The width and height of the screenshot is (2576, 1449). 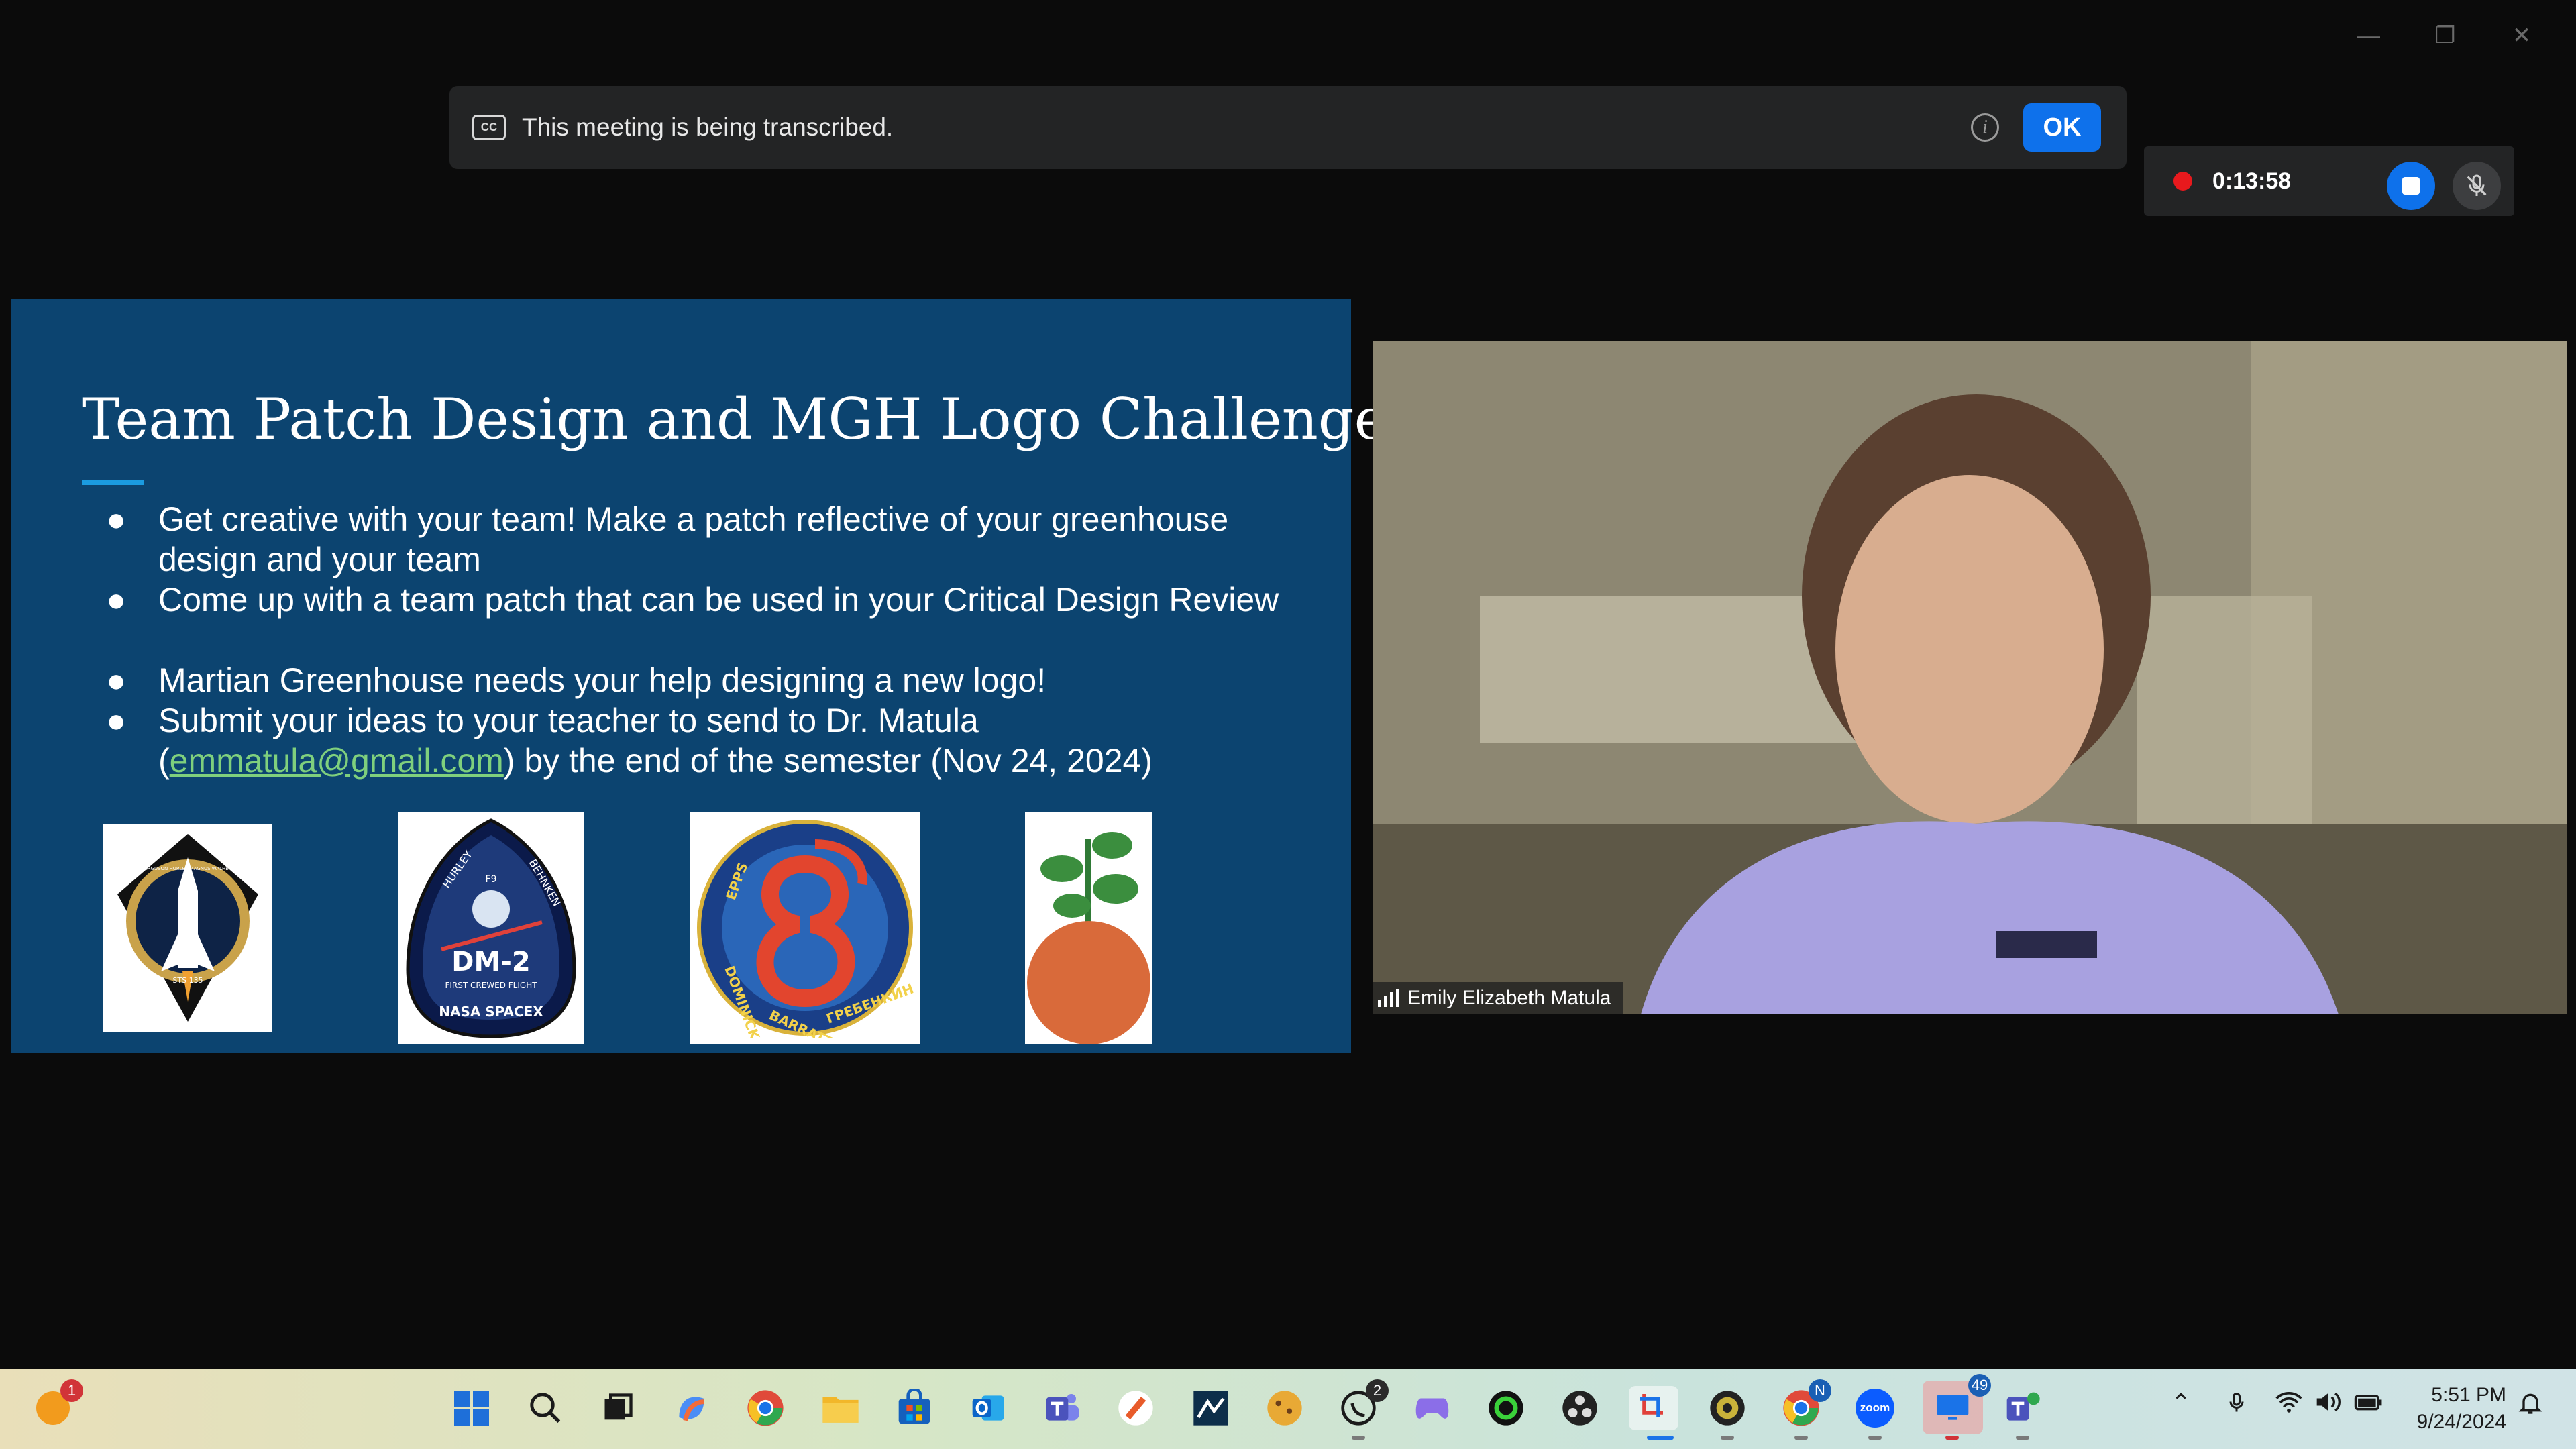 I want to click on martian-greenhouse-logo, so click(x=1088, y=928).